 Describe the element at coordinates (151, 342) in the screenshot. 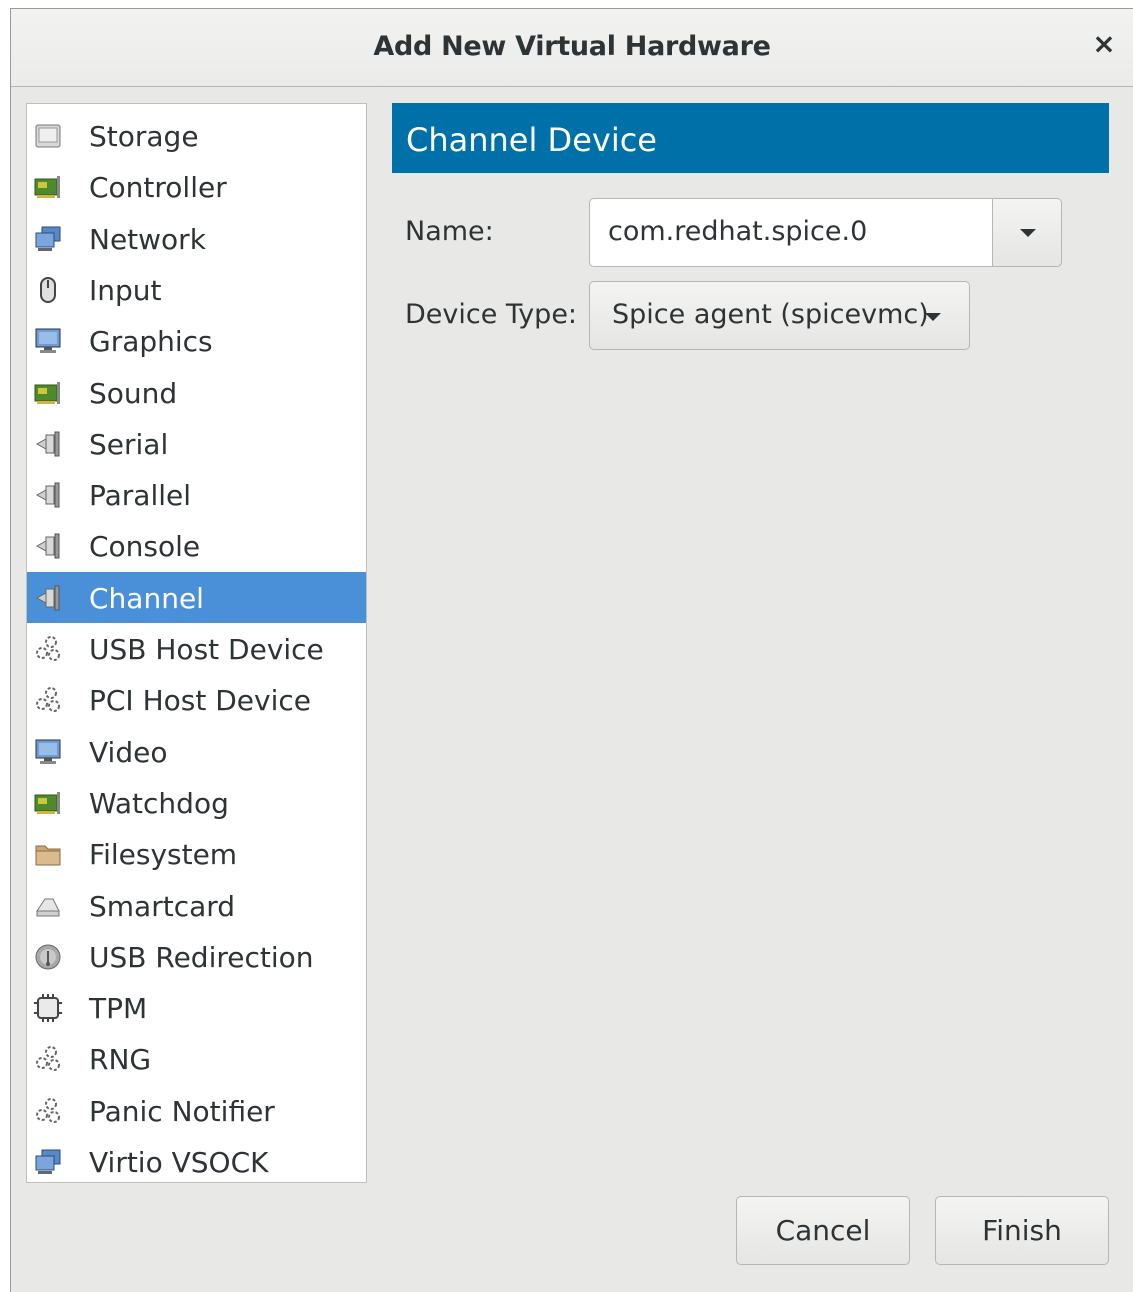

I see `hardware-item-label: Graphics` at that location.